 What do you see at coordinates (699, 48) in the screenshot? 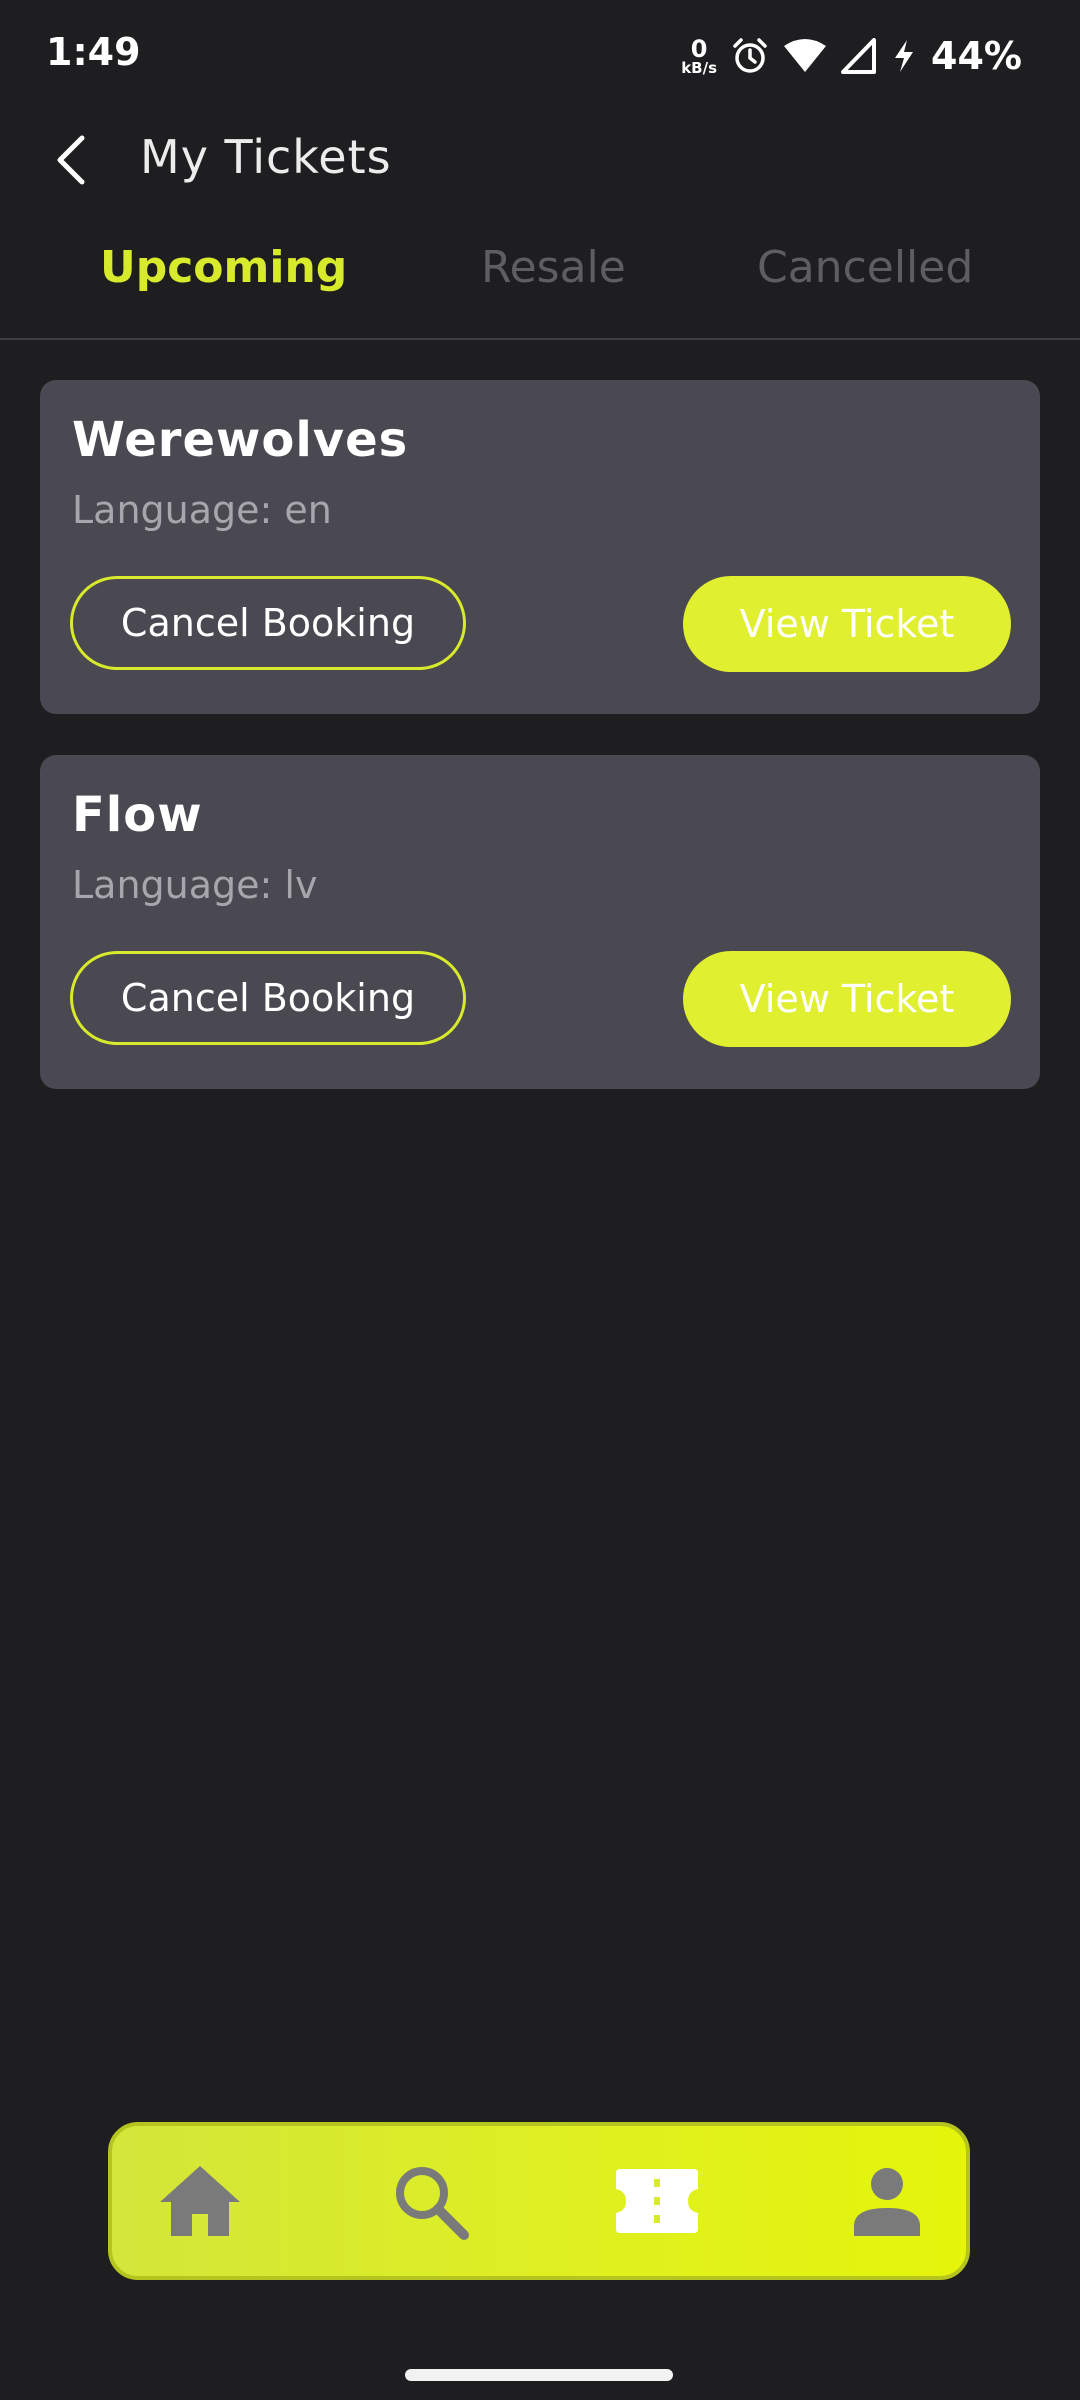
I see `network-speed-value: 0` at bounding box center [699, 48].